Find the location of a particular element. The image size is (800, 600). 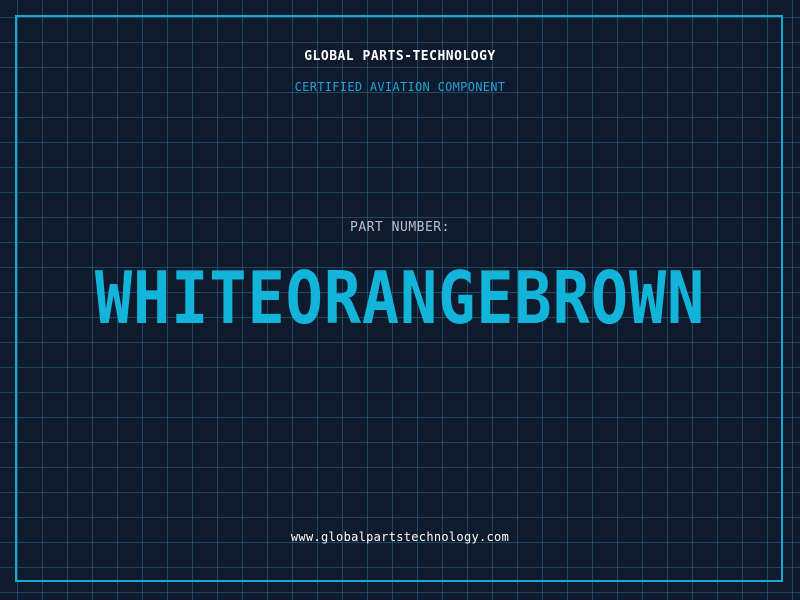

part-number-label: PART NUMBER: is located at coordinates (400, 227).